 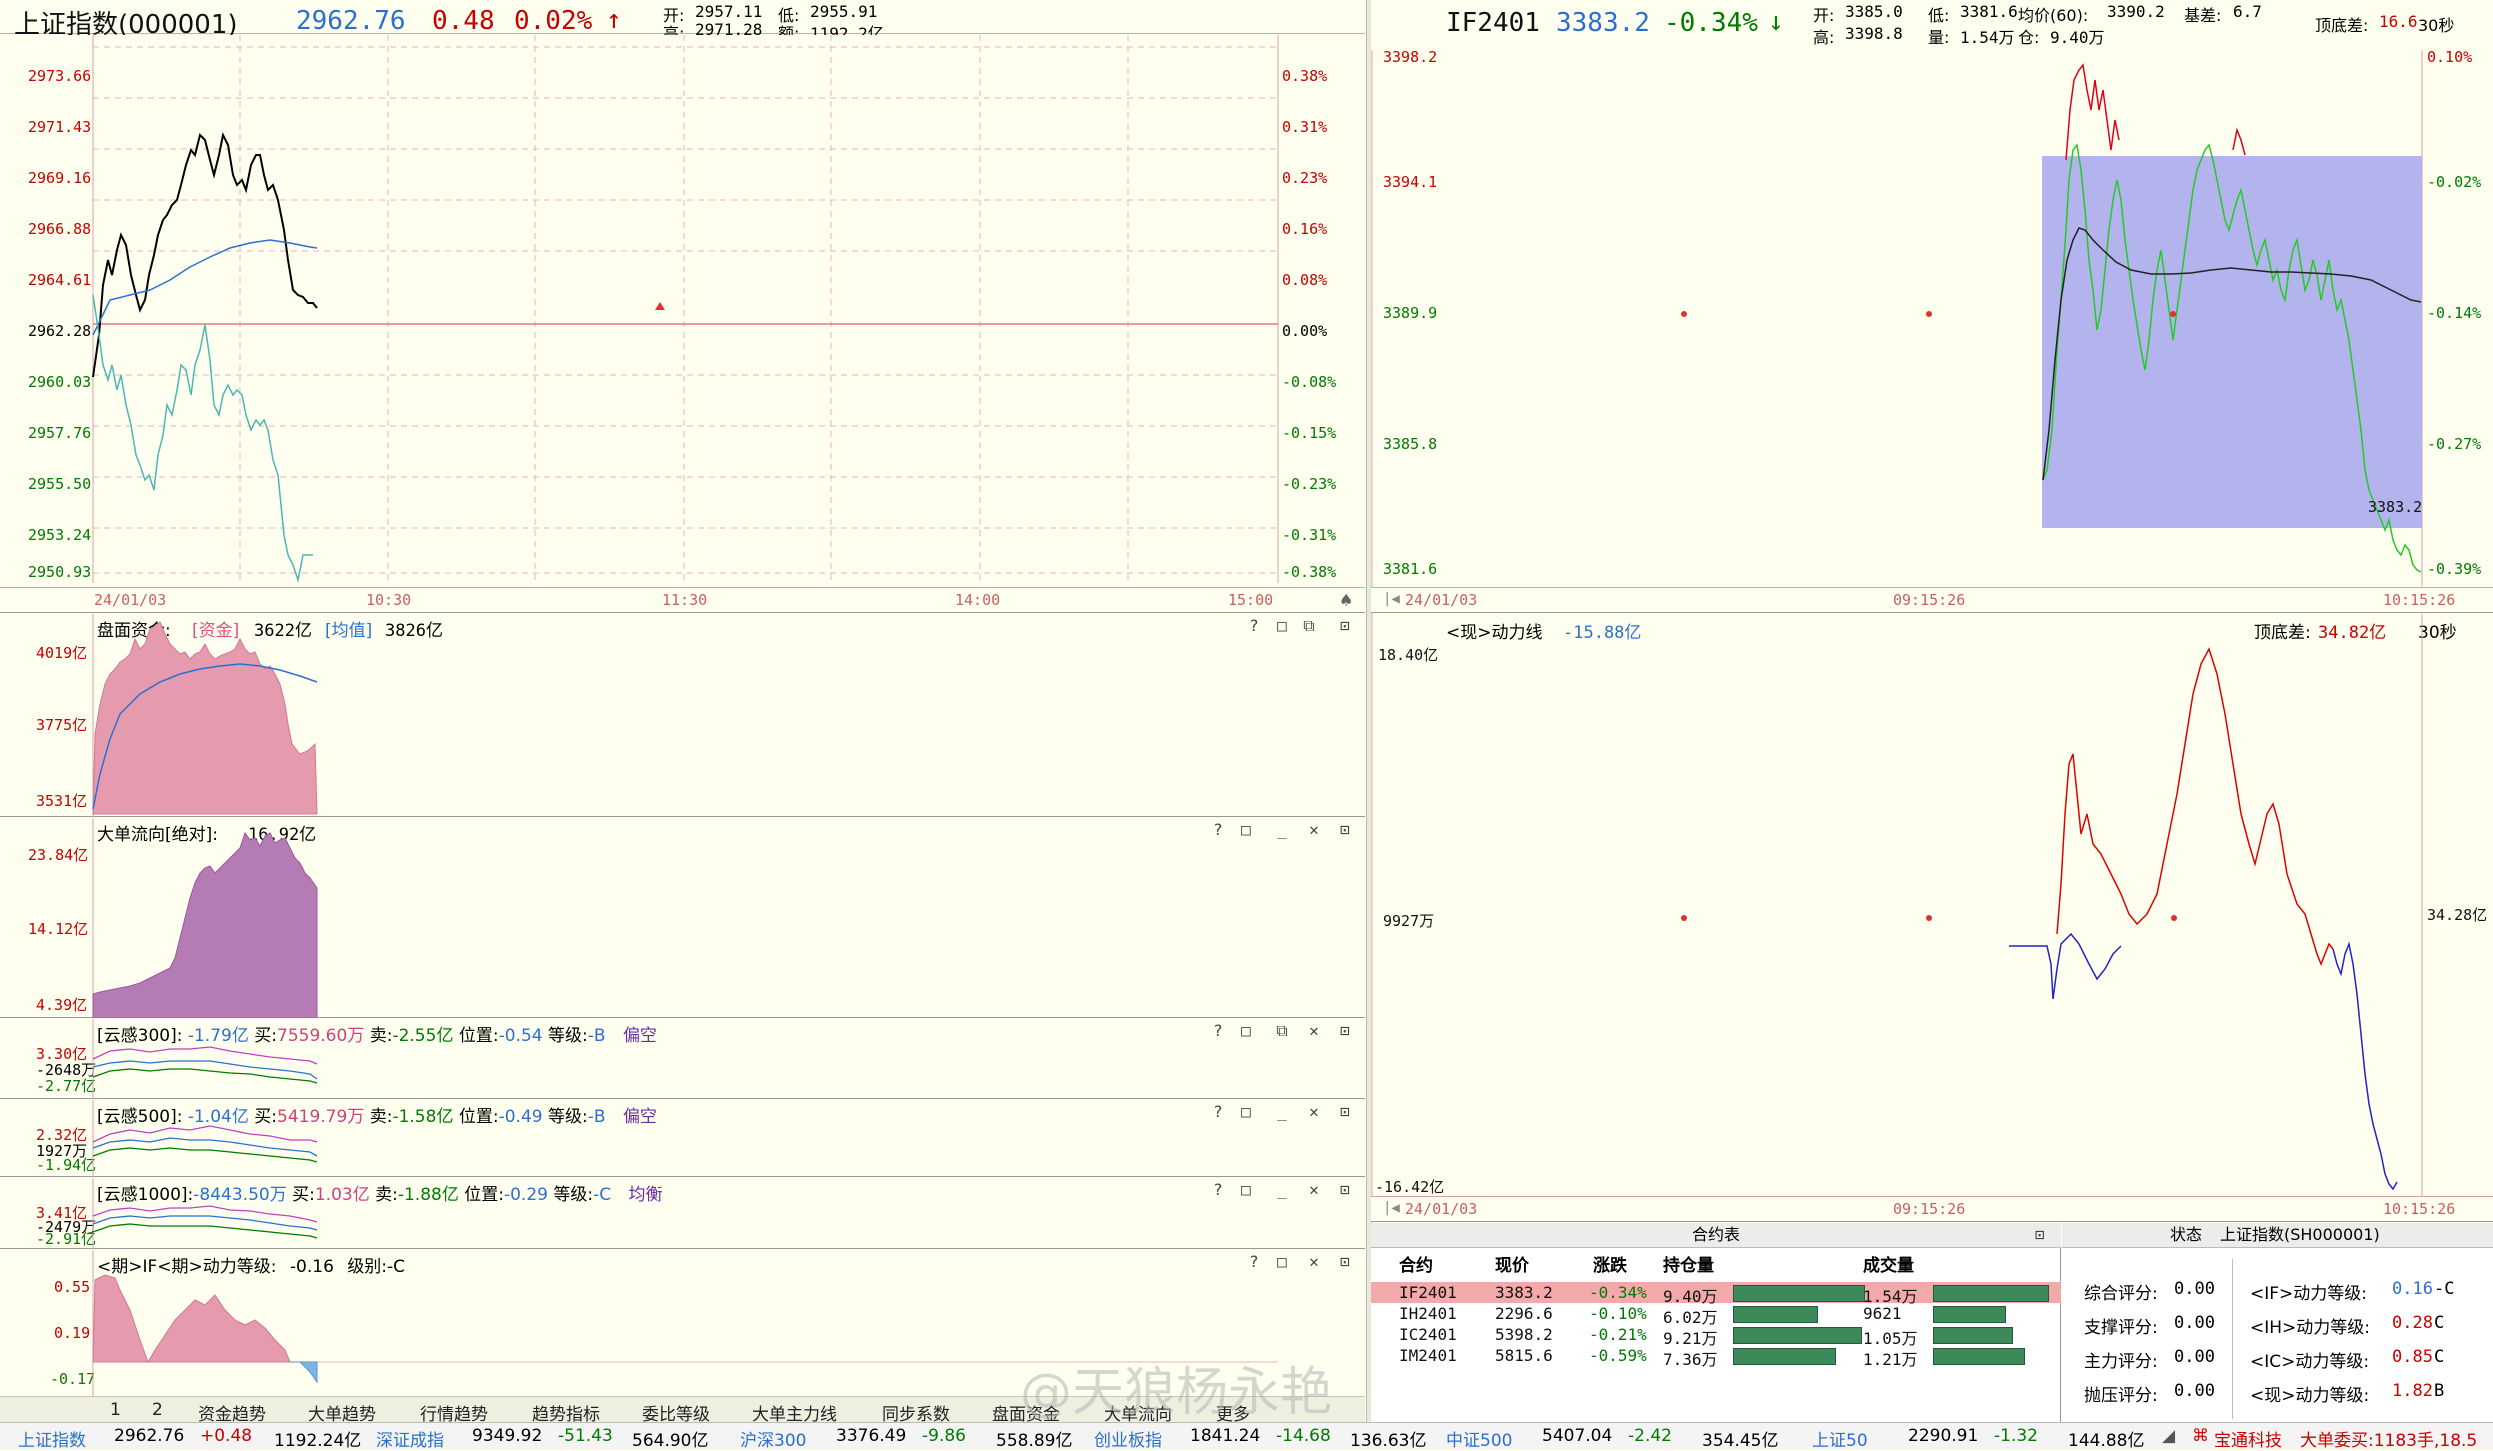 I want to click on tab-big-flow: 大单流向, so click(x=1138, y=1412).